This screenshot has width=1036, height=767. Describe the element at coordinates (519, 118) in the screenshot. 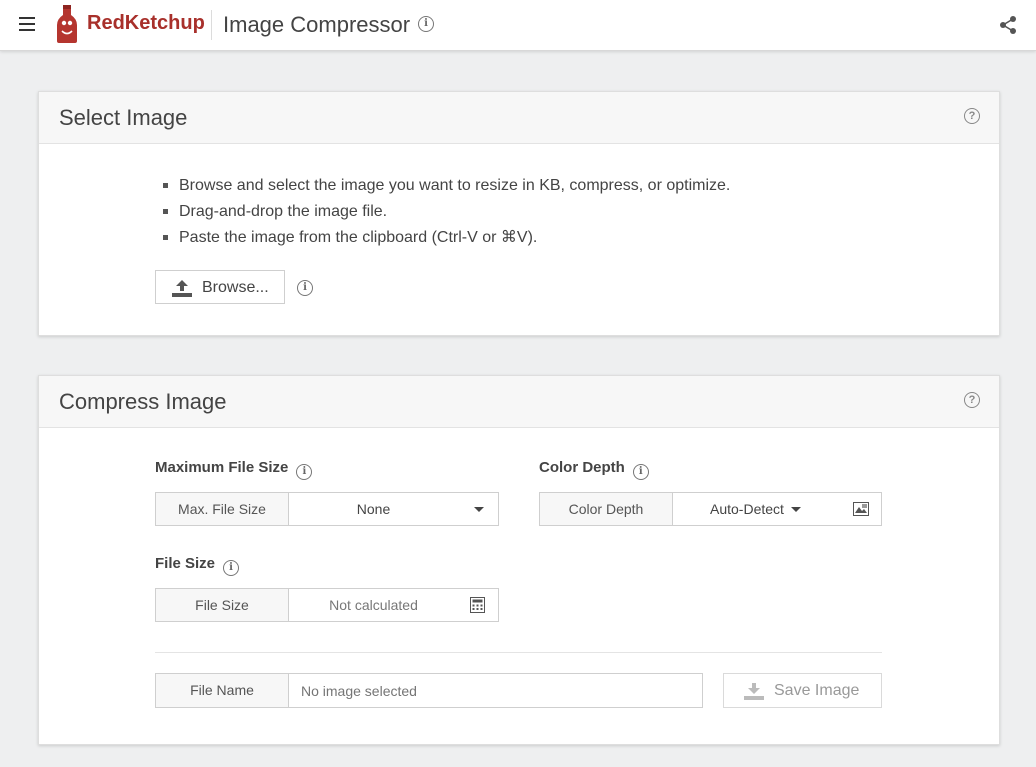

I see `card-header: Select Image ?` at that location.